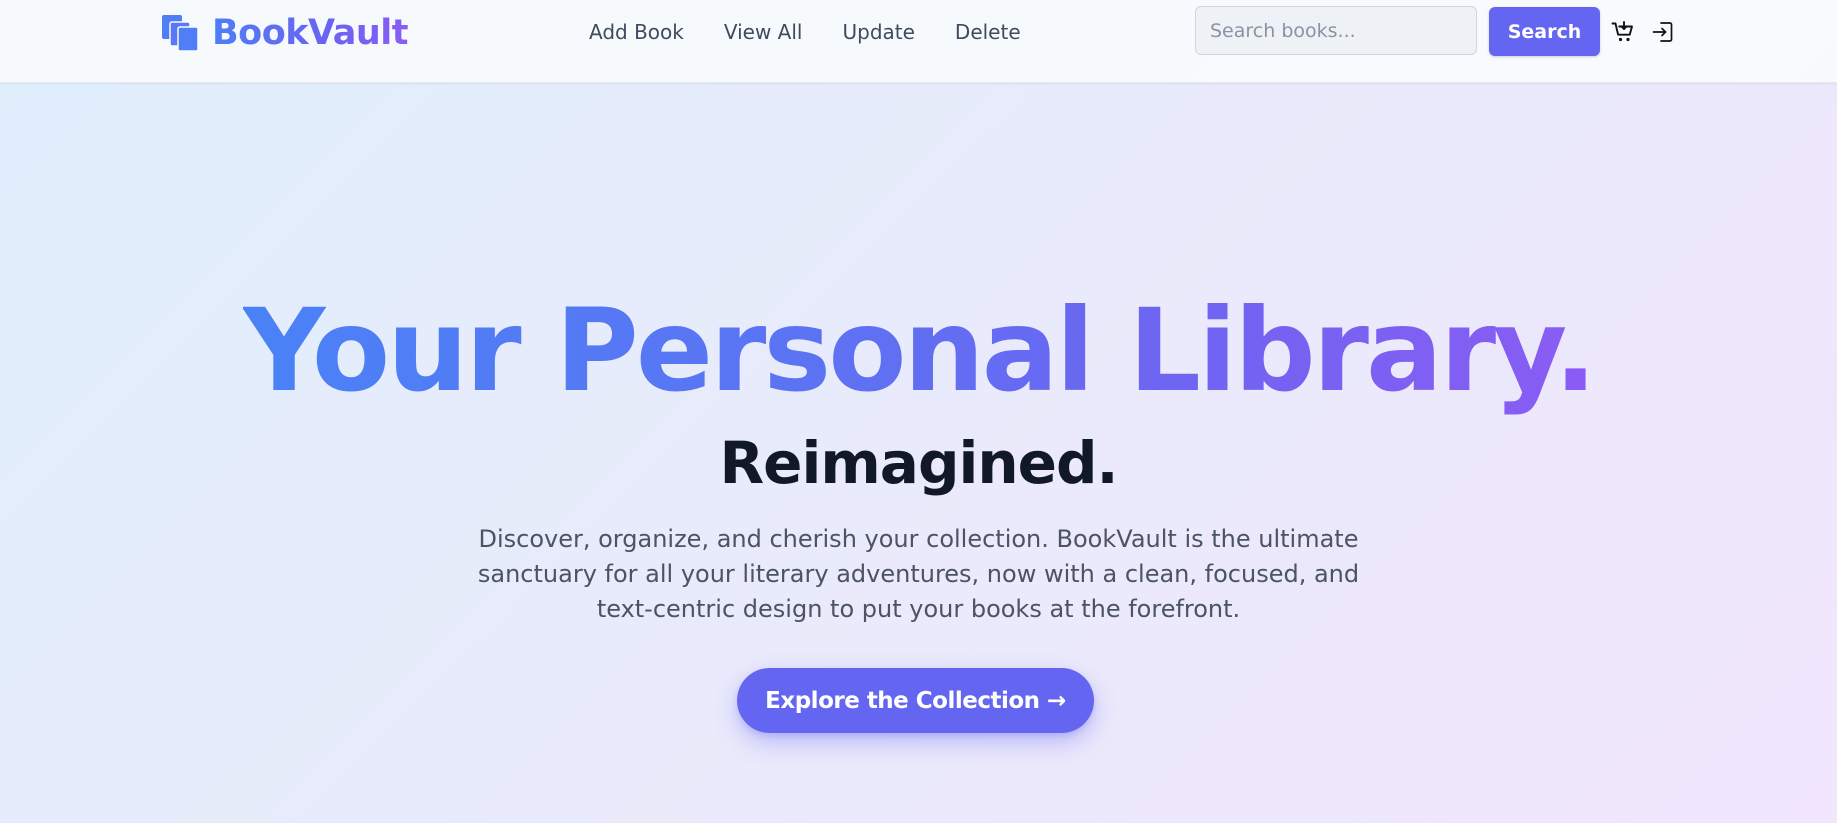  What do you see at coordinates (915, 700) in the screenshot?
I see `explore-collection-button: Explore the Collection →` at bounding box center [915, 700].